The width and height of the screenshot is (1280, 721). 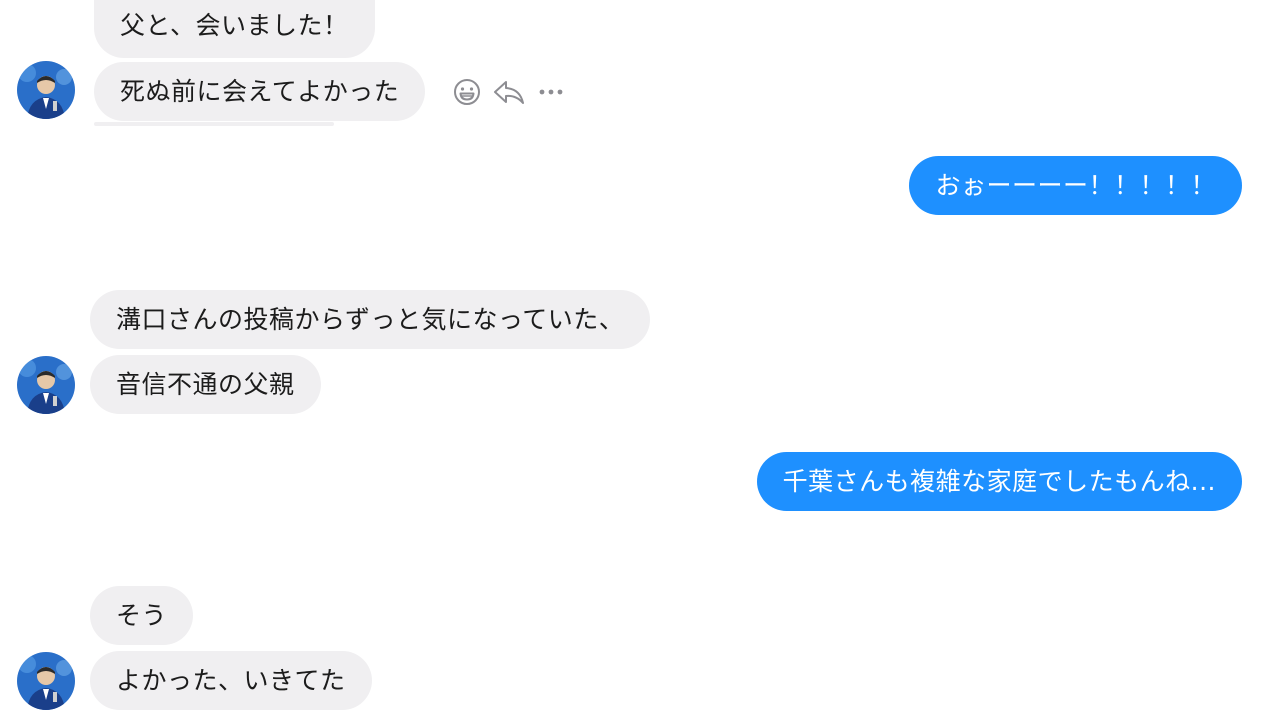 I want to click on message-actions, so click(x=509, y=92).